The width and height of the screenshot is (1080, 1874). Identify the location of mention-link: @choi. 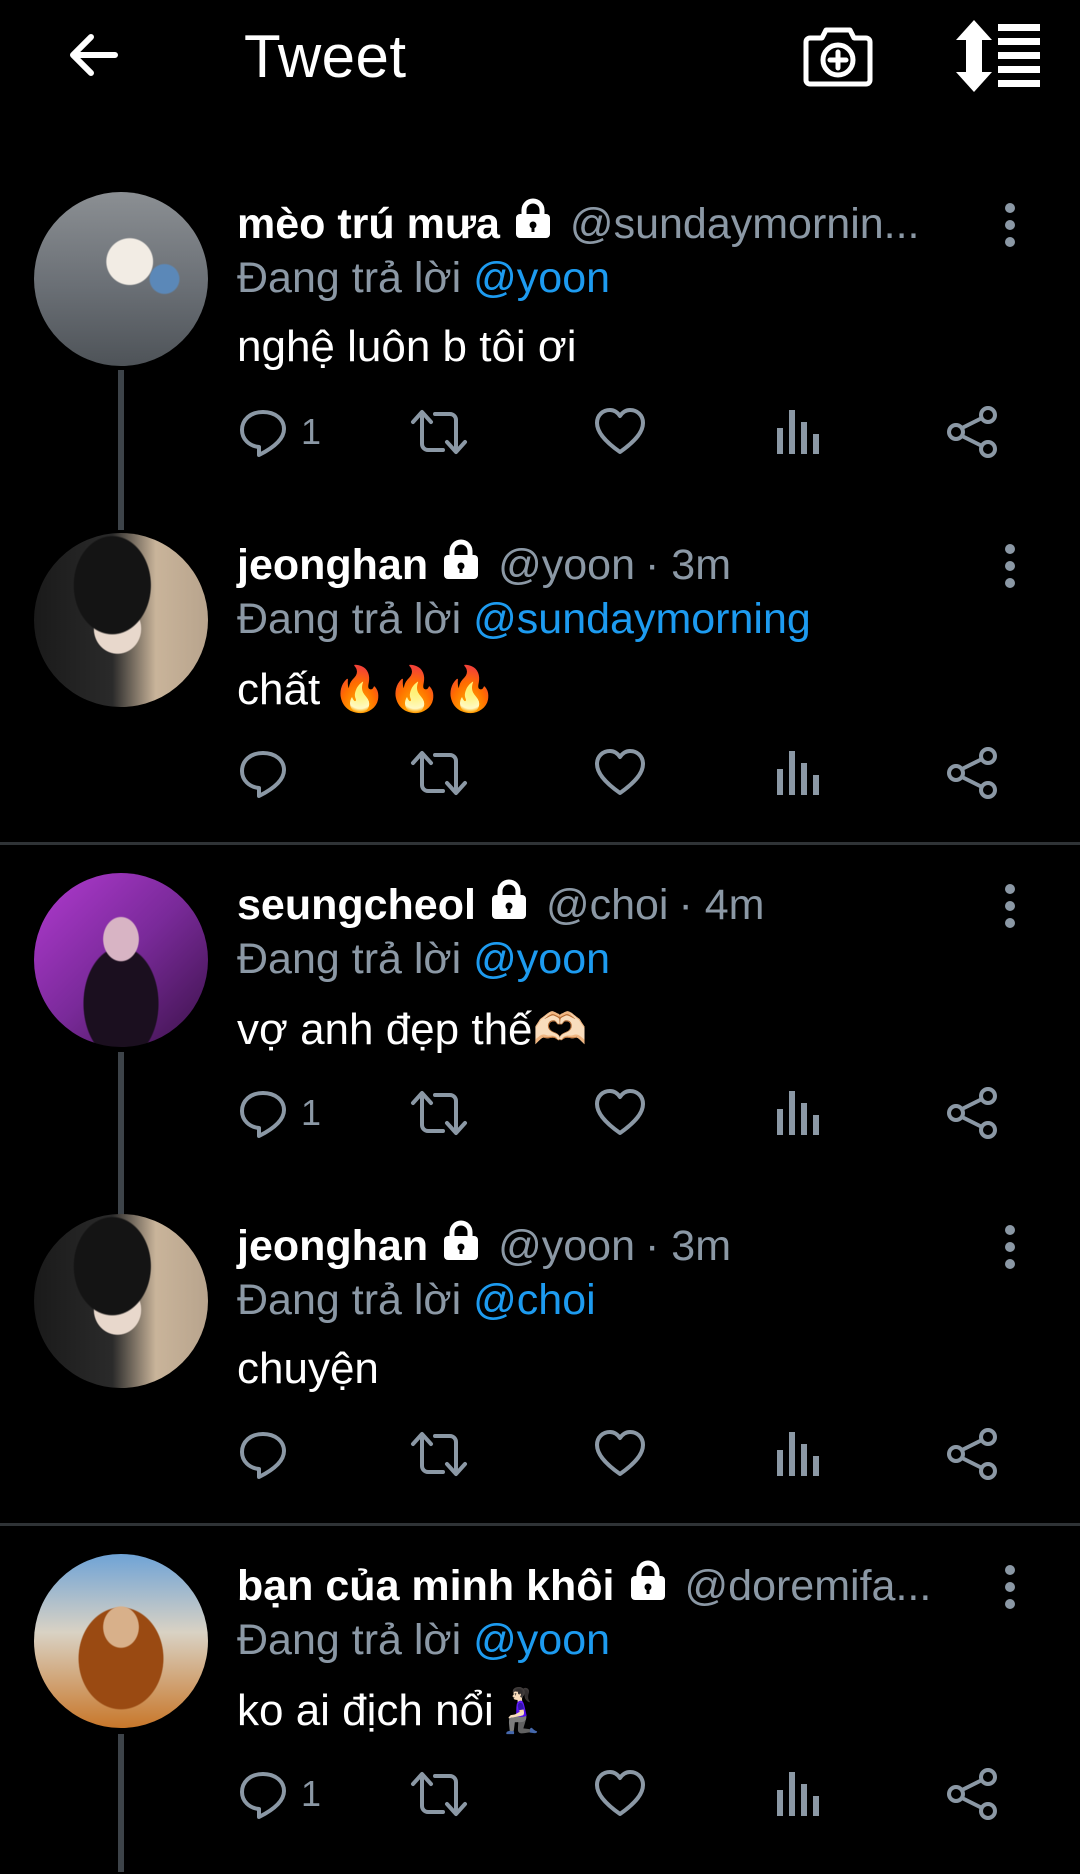
(534, 1300).